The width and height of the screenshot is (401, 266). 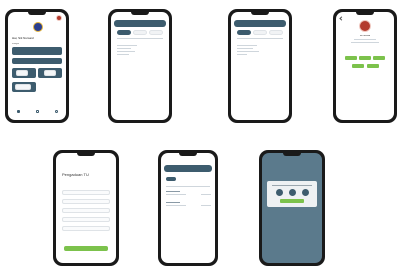 What do you see at coordinates (86, 248) in the screenshot?
I see `submit-button` at bounding box center [86, 248].